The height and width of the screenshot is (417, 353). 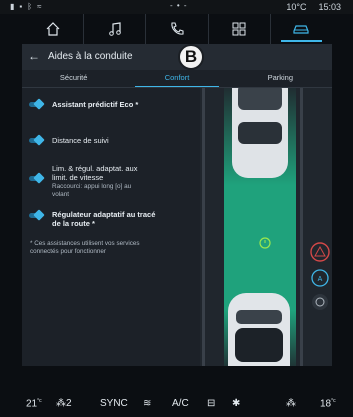 What do you see at coordinates (320, 279) in the screenshot?
I see `svg-text: A` at bounding box center [320, 279].